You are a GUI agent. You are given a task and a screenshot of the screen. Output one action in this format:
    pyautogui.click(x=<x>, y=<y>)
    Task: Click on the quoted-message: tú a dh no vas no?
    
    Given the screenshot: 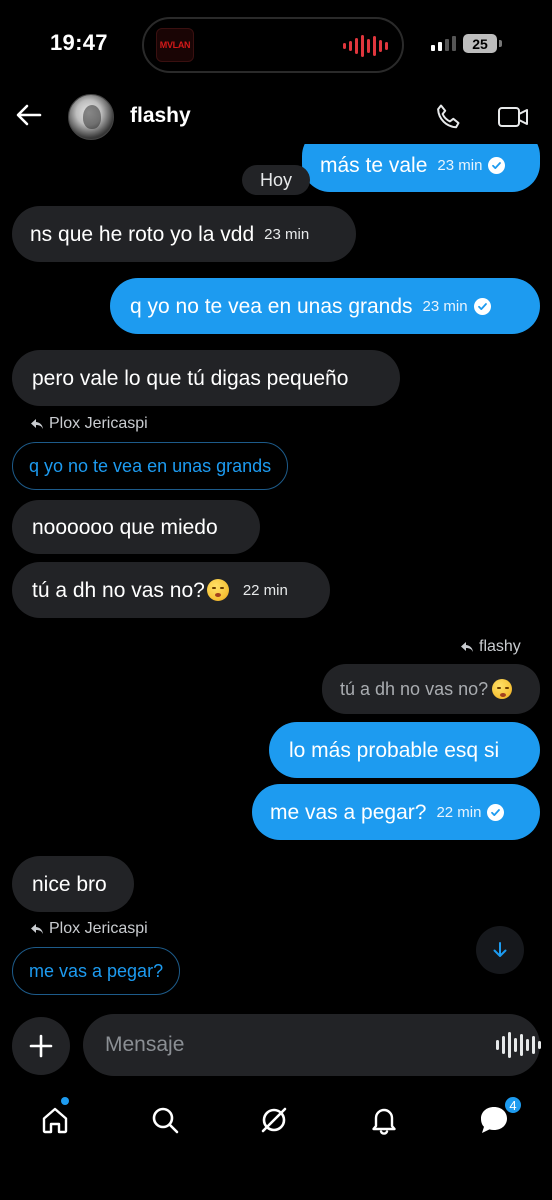 What is the action you would take?
    pyautogui.click(x=431, y=689)
    